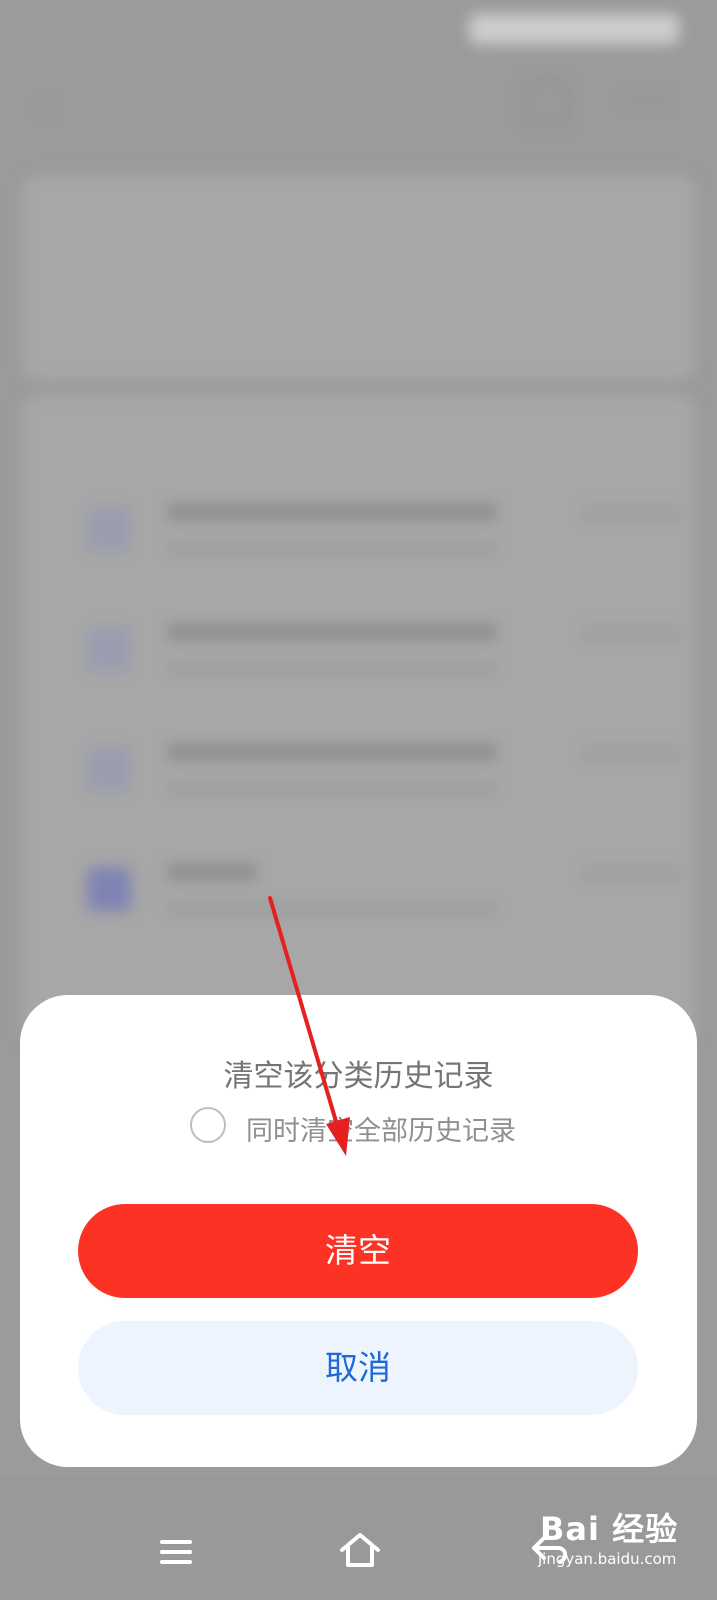 This screenshot has height=1600, width=717. I want to click on clear-all-option-label: 同时清空全部历史记录, so click(381, 1128).